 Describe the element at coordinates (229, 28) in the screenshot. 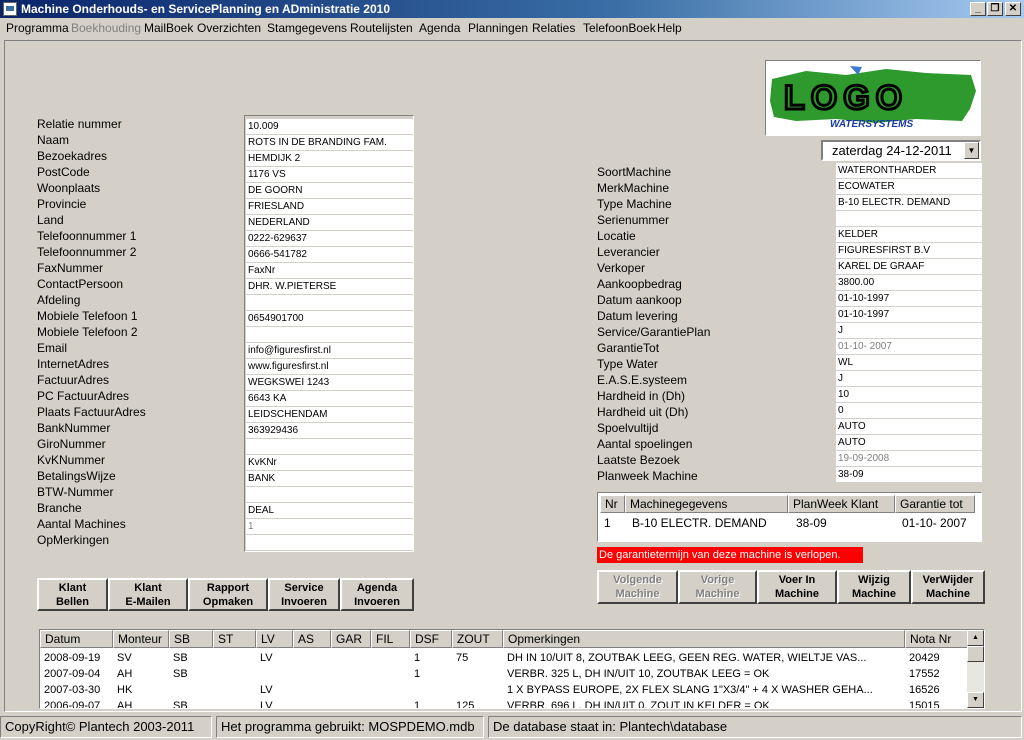

I see `menu-overzichten: Overzichten` at that location.